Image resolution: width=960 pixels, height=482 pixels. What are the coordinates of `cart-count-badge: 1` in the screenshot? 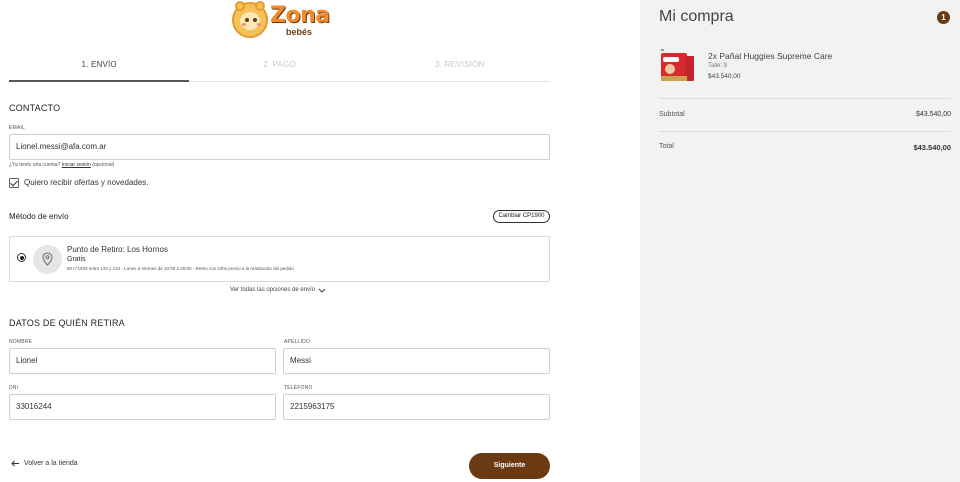 It's located at (943, 17).